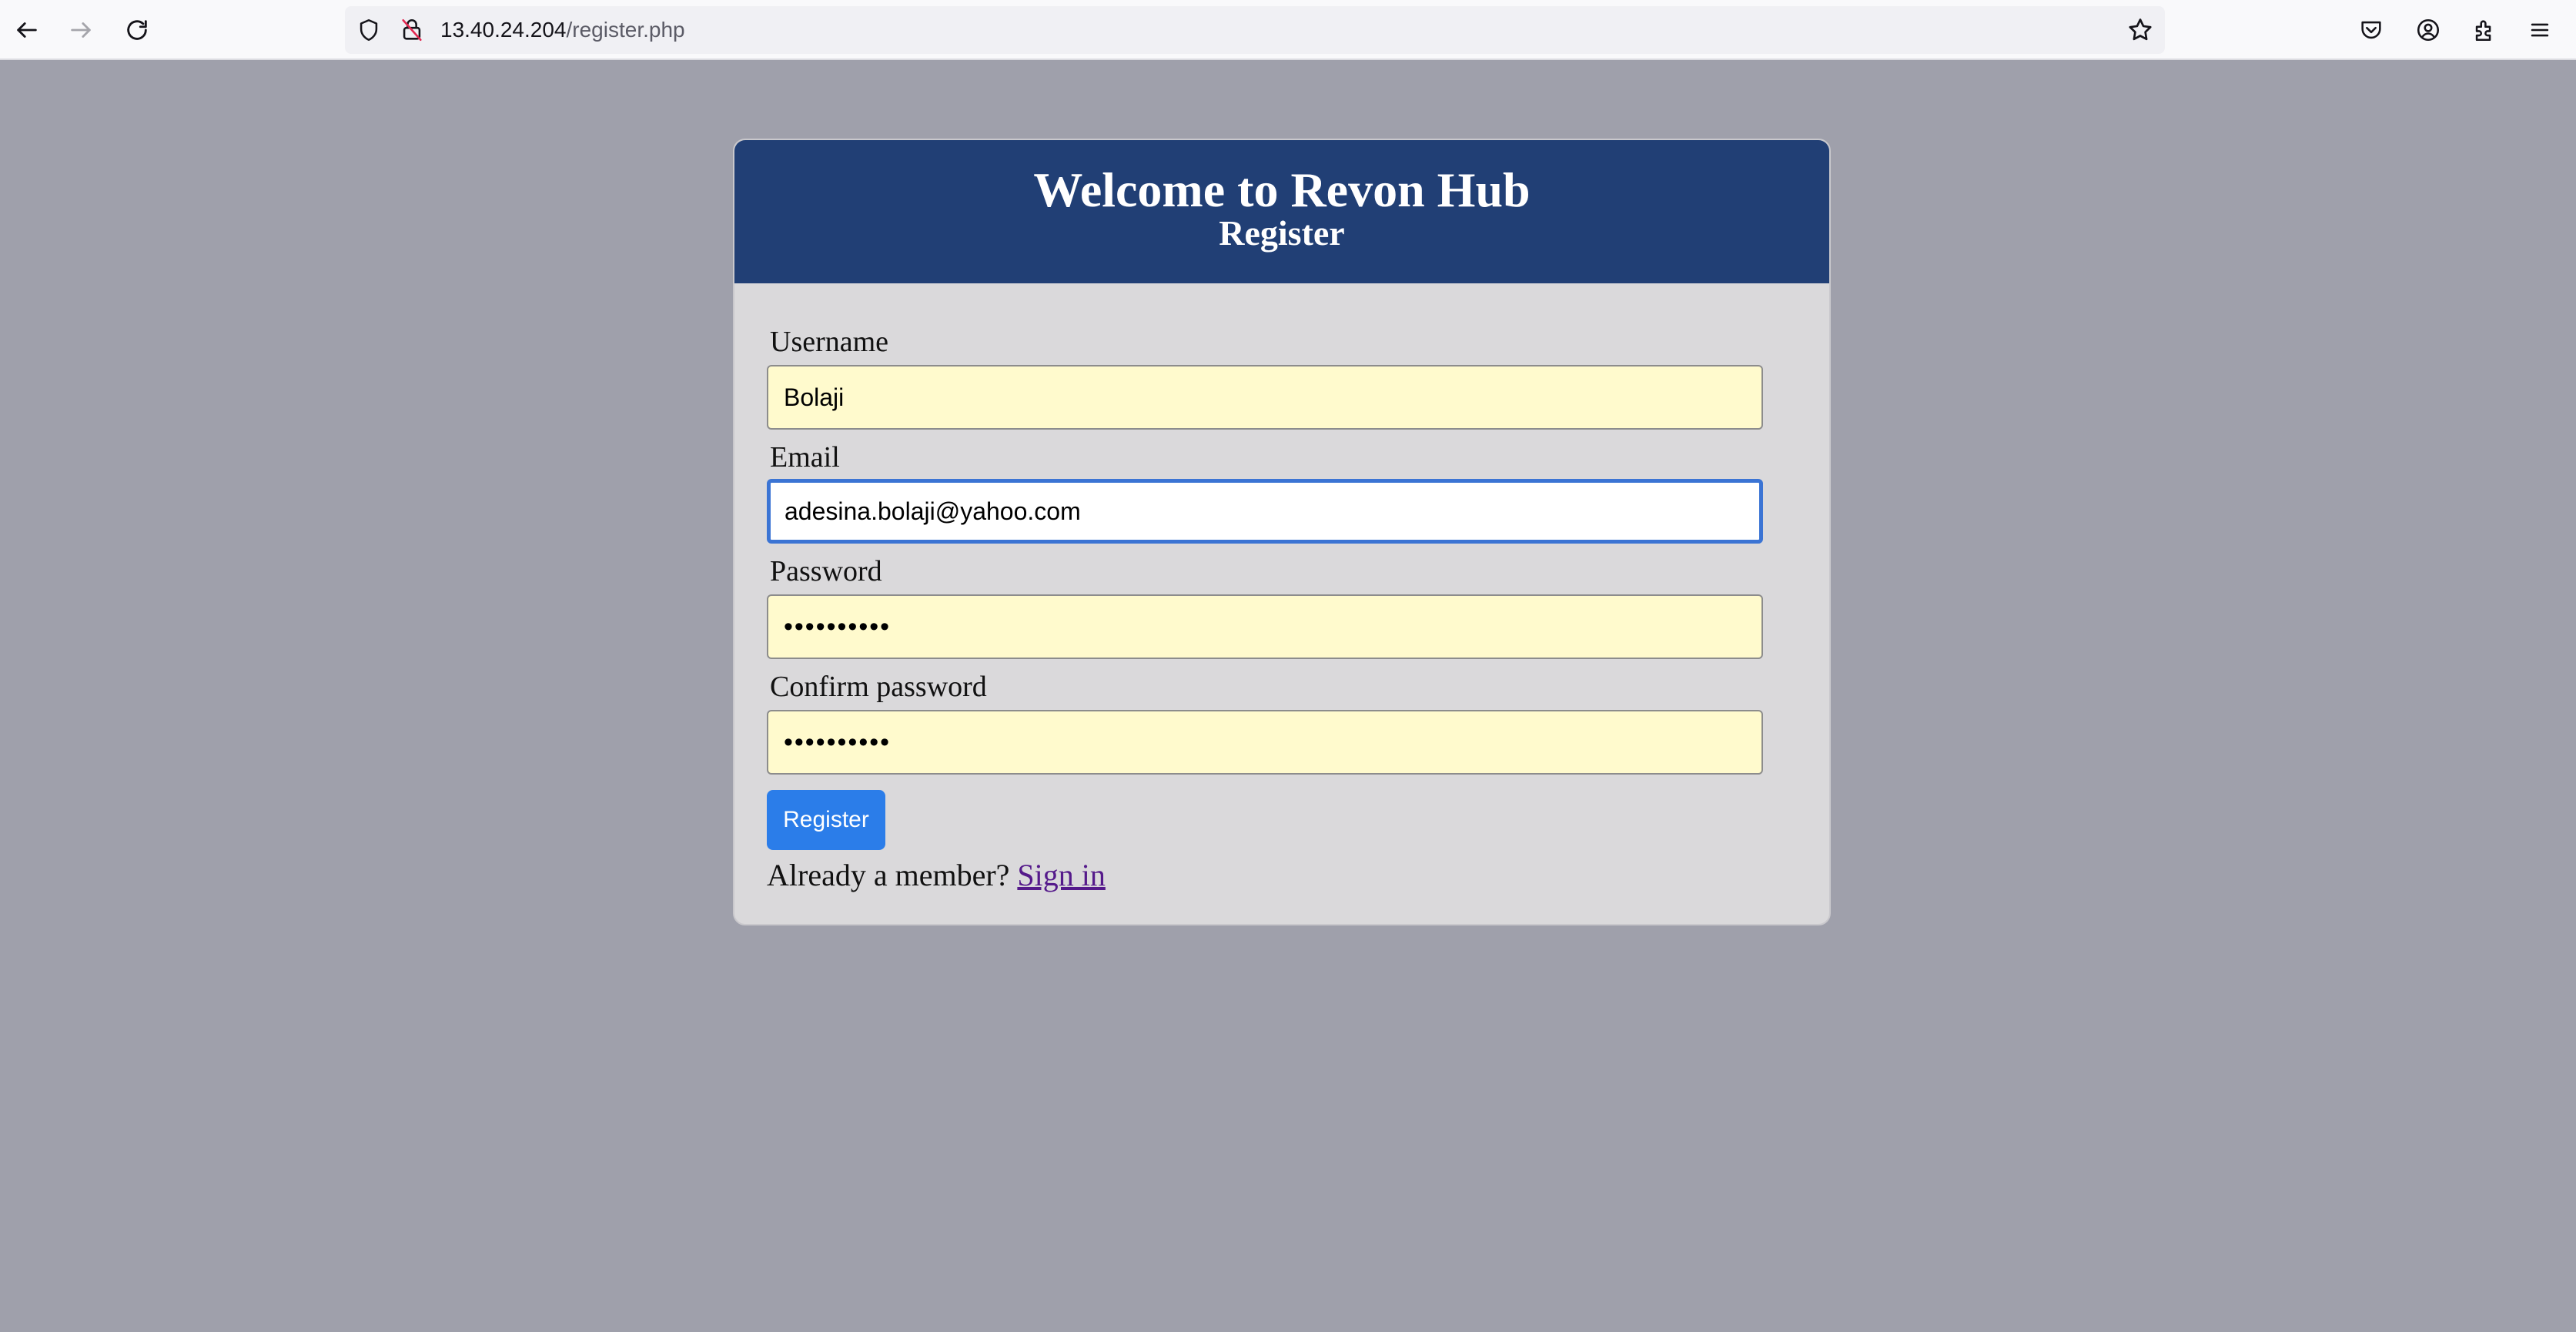  Describe the element at coordinates (826, 571) in the screenshot. I see `password-label: Password` at that location.